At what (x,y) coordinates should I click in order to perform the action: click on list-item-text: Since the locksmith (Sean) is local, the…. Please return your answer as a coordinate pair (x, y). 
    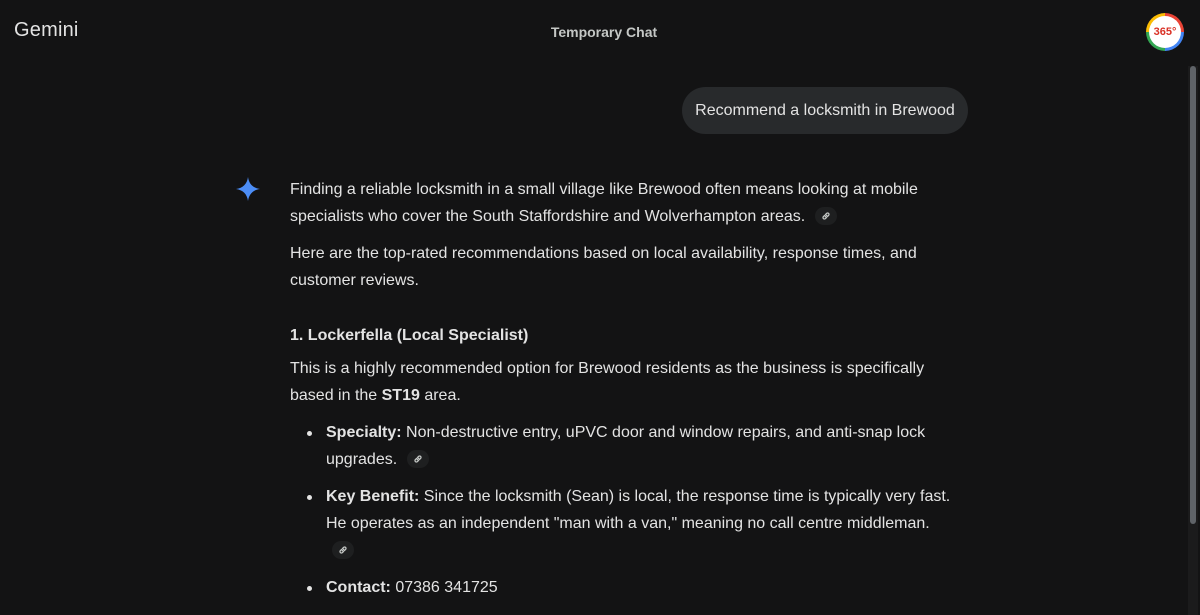
    Looking at the image, I should click on (638, 510).